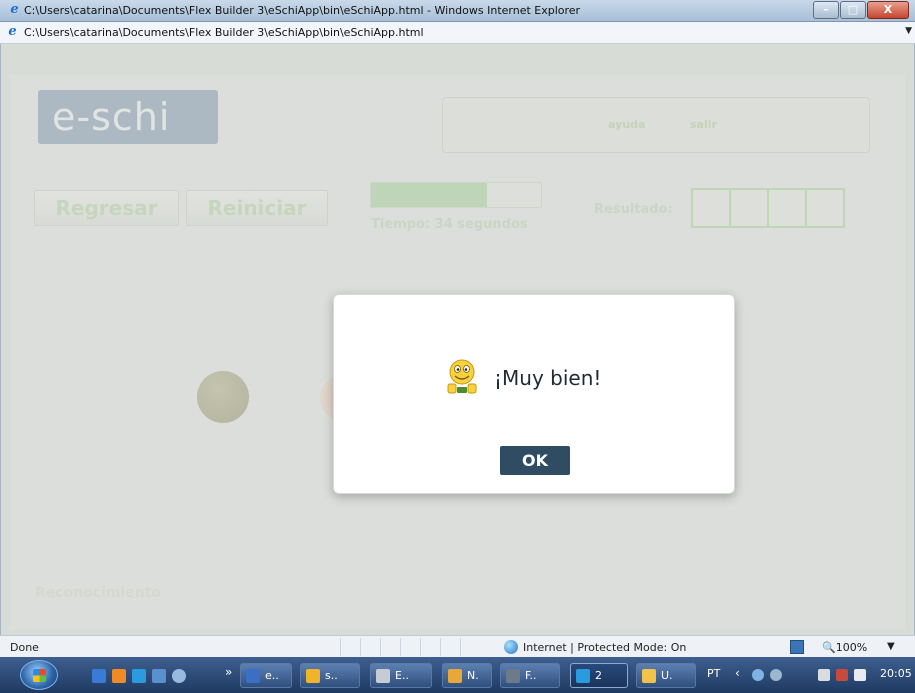 The width and height of the screenshot is (915, 693). Describe the element at coordinates (449, 224) in the screenshot. I see `timer-label: Tiempo: 34 segundos` at that location.